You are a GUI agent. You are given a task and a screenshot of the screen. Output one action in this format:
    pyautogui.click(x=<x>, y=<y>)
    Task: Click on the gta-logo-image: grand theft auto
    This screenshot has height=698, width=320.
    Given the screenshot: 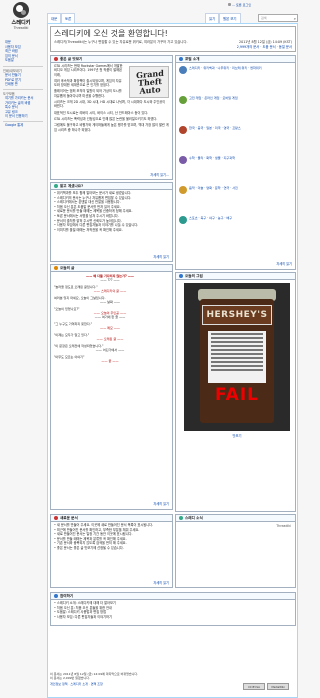 What is the action you would take?
    pyautogui.click(x=149, y=82)
    